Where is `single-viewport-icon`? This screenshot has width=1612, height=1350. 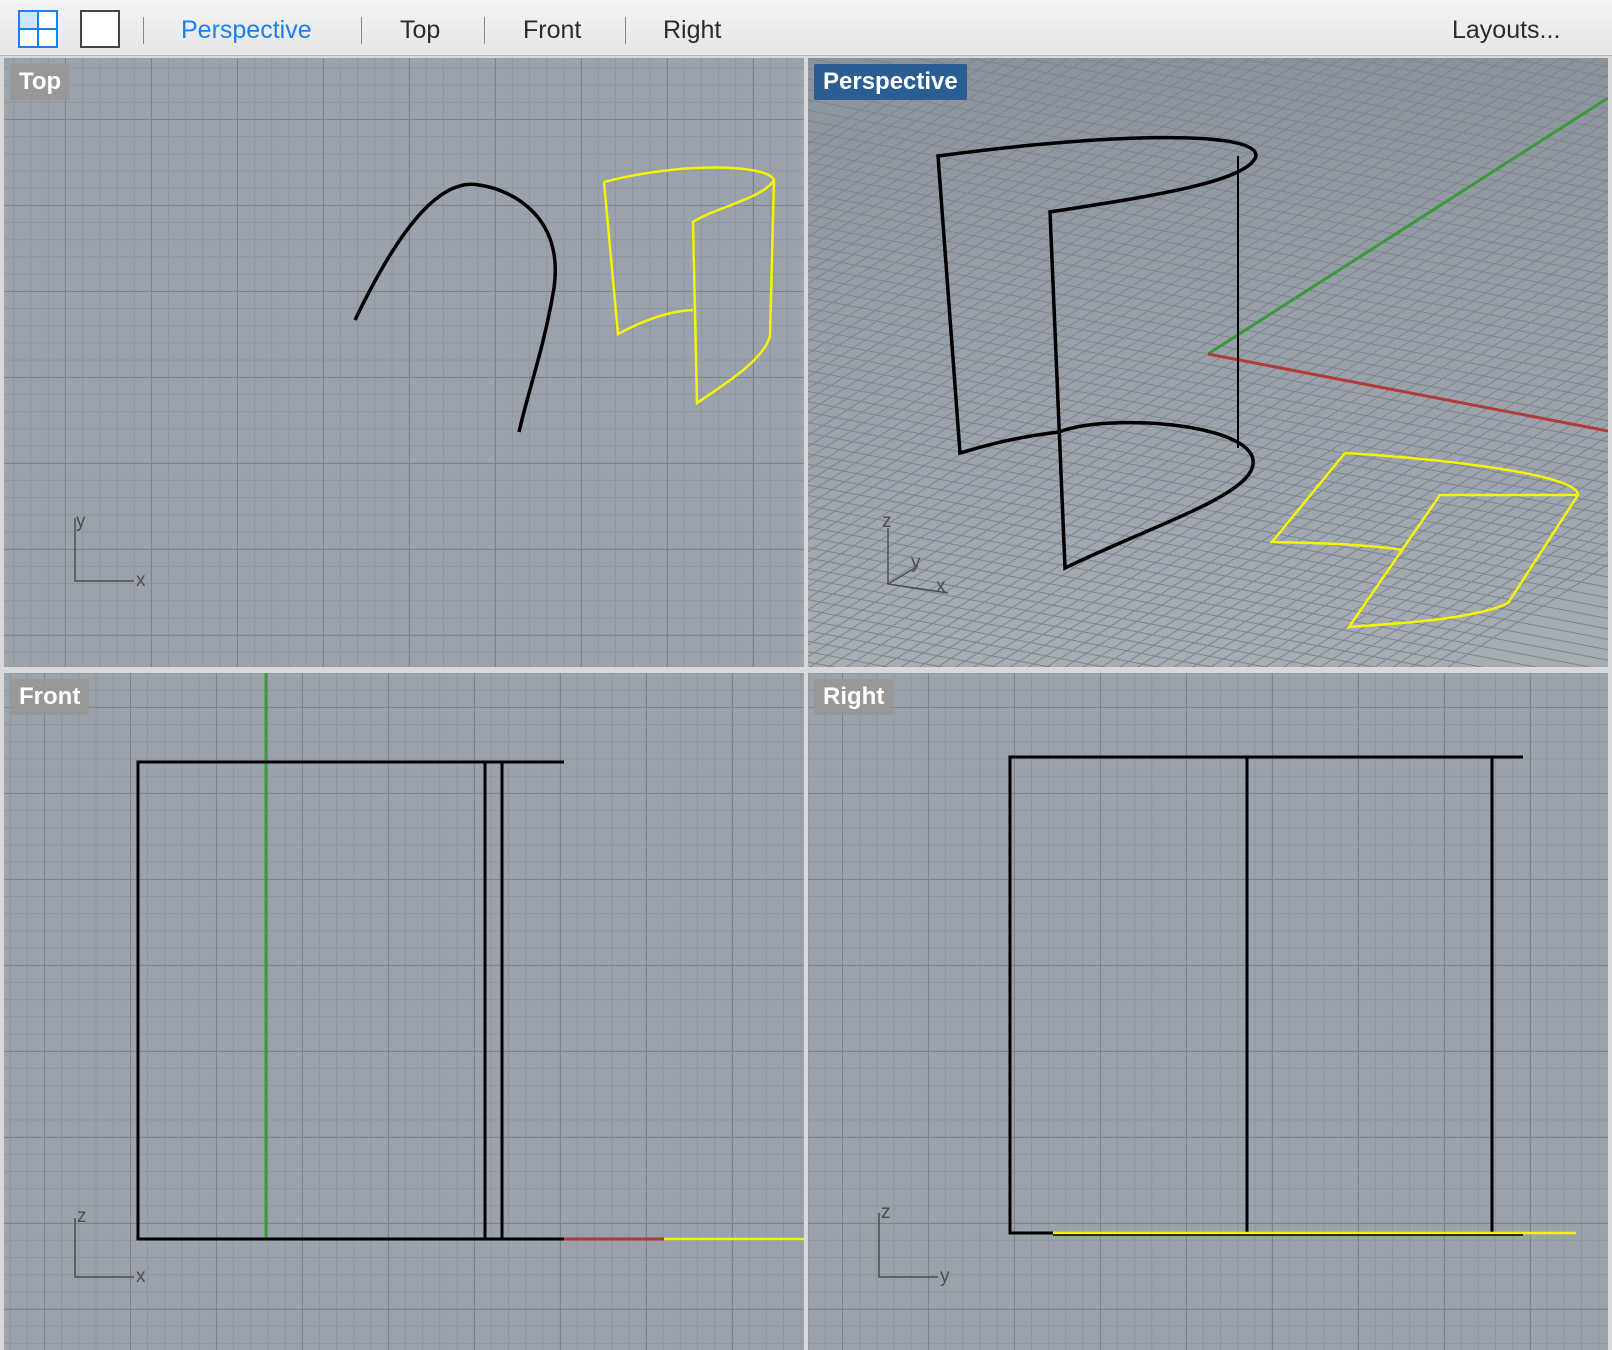
single-viewport-icon is located at coordinates (100, 31).